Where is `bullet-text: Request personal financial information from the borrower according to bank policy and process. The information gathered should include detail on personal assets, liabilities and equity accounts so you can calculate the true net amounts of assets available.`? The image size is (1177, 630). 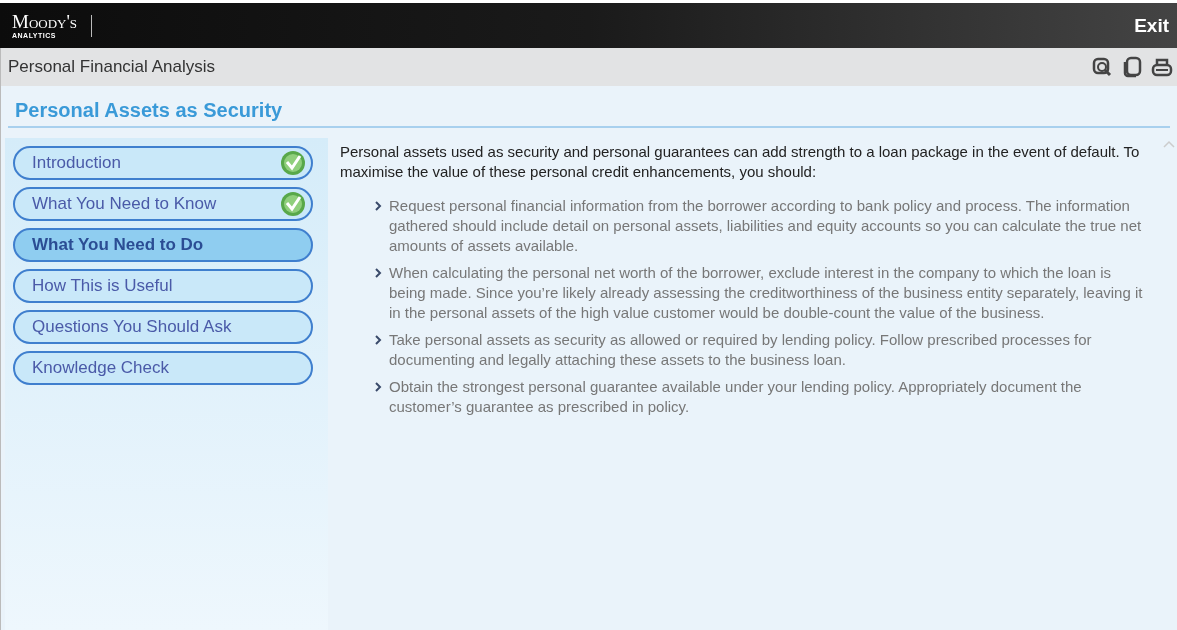
bullet-text: Request personal financial information from the borrower according to bank policy and process. The information gathered should include detail on personal assets, liabilities and equity accounts so you can calculate the true net amounts of assets available. is located at coordinates (766, 226).